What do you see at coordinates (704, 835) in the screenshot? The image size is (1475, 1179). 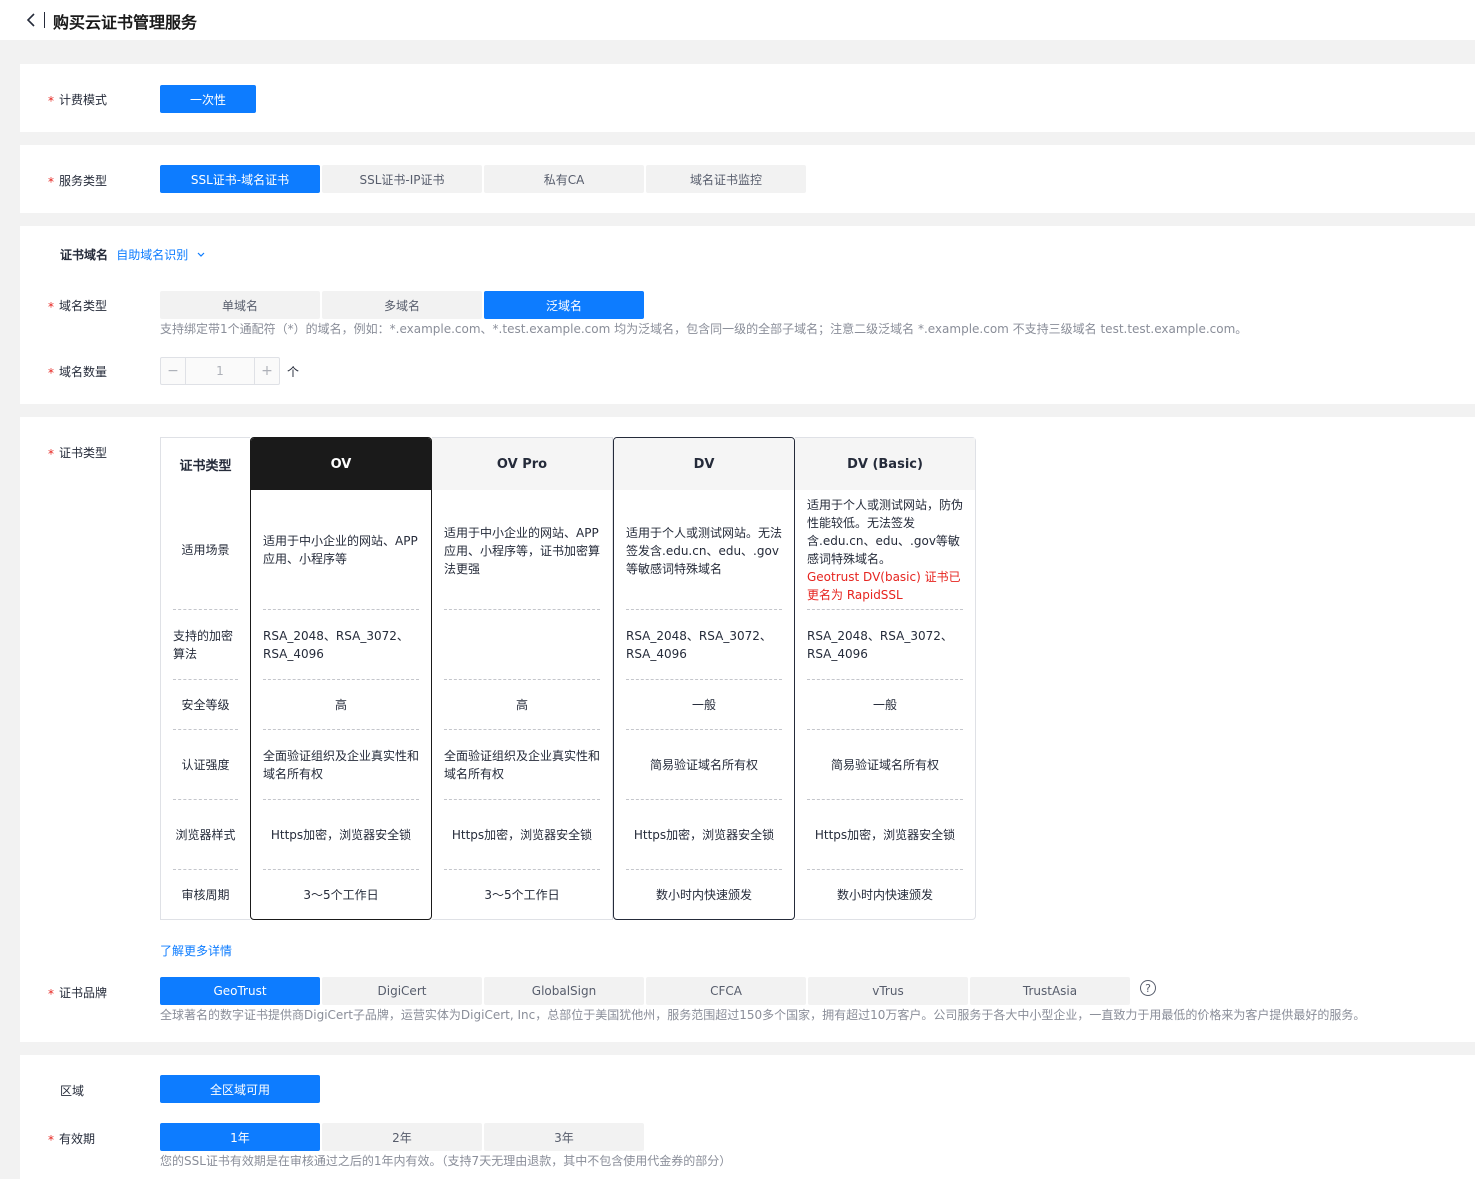 I see `cert-dv-browser: Https加密，浏览器安全锁` at bounding box center [704, 835].